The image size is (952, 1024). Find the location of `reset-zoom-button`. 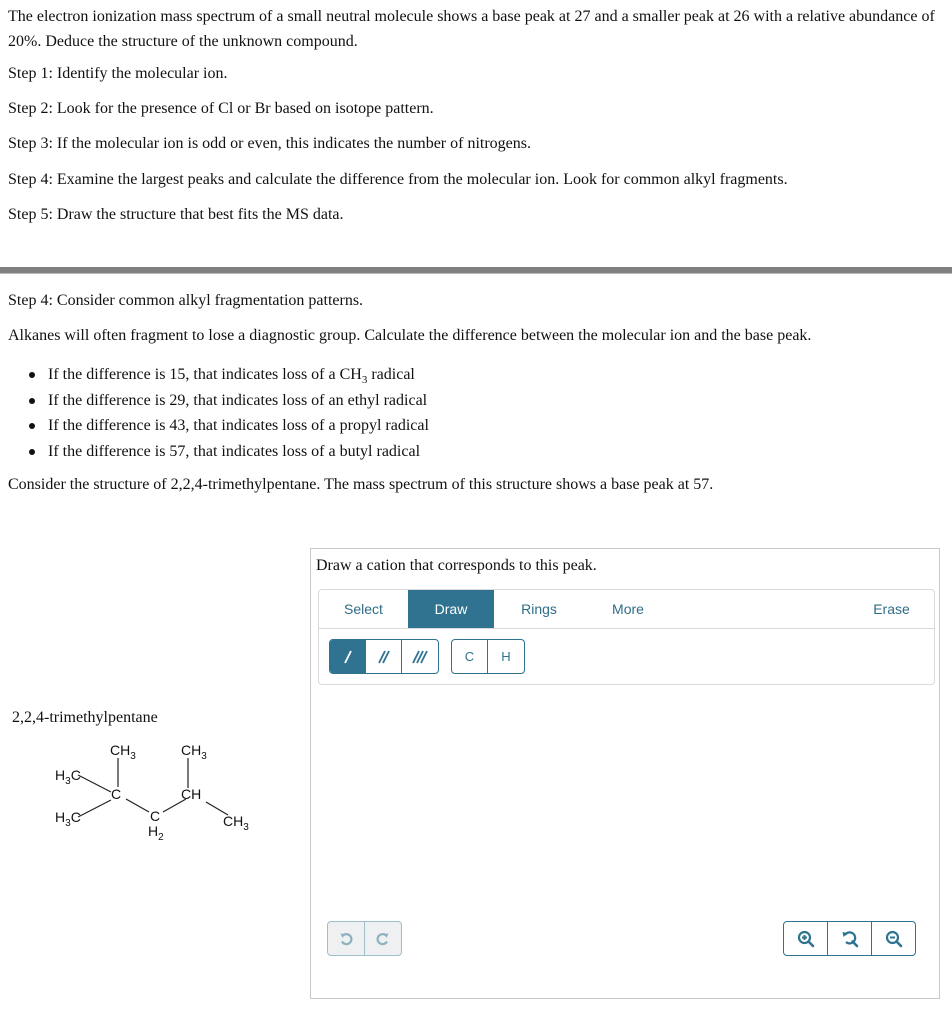

reset-zoom-button is located at coordinates (850, 938).